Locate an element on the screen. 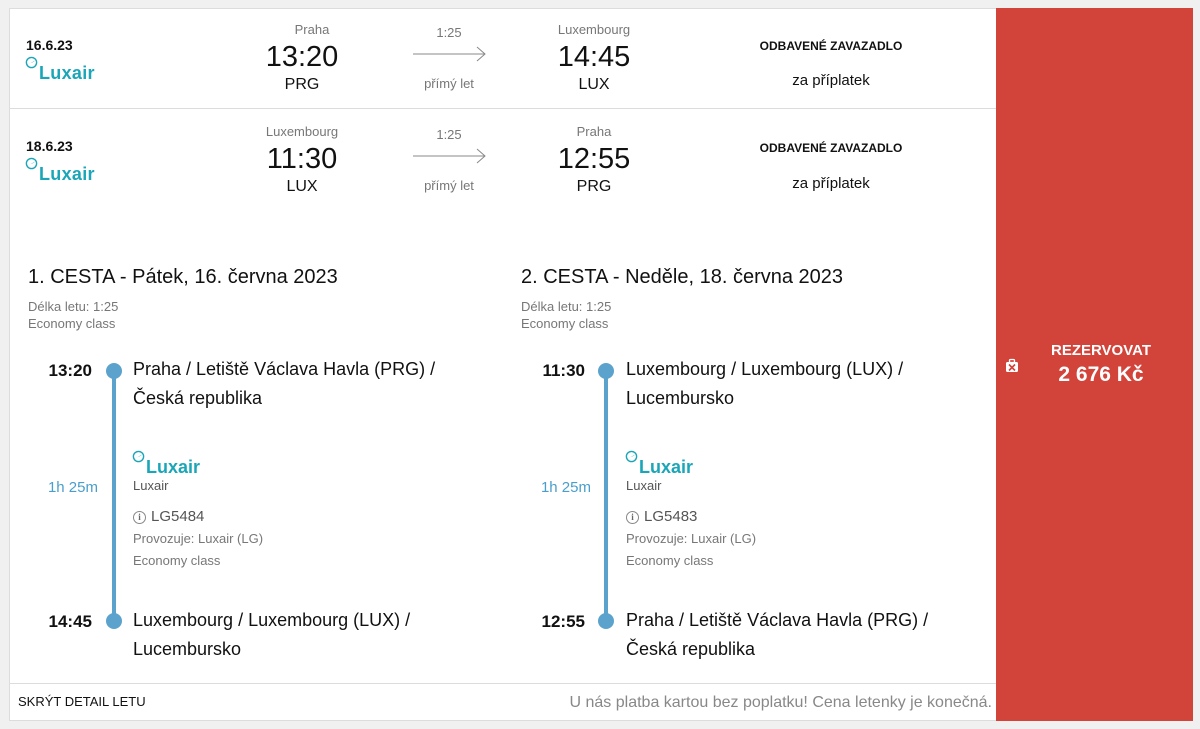 Image resolution: width=1200 pixels, height=729 pixels. segment-departure-time: 13:20 is located at coordinates (70, 370).